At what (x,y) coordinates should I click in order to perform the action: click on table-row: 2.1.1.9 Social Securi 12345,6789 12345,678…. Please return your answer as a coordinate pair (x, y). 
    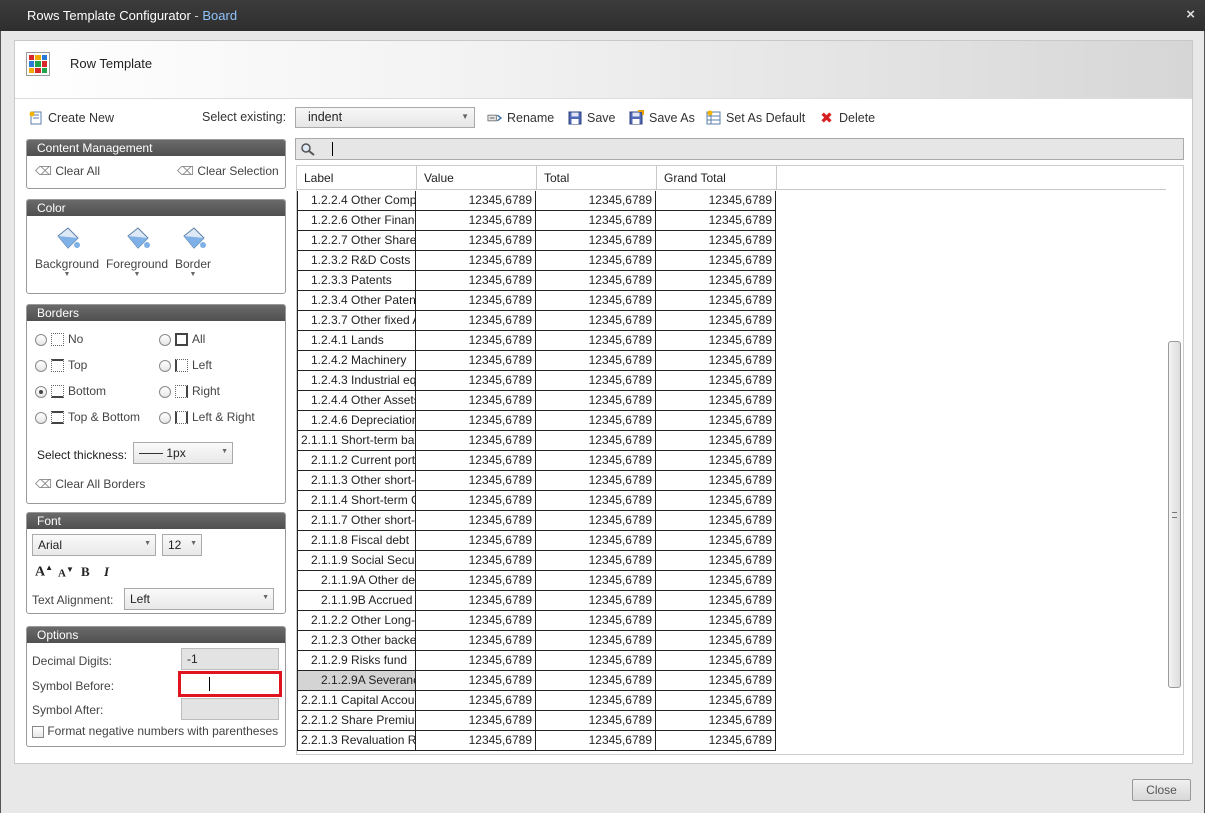
    Looking at the image, I should click on (731, 561).